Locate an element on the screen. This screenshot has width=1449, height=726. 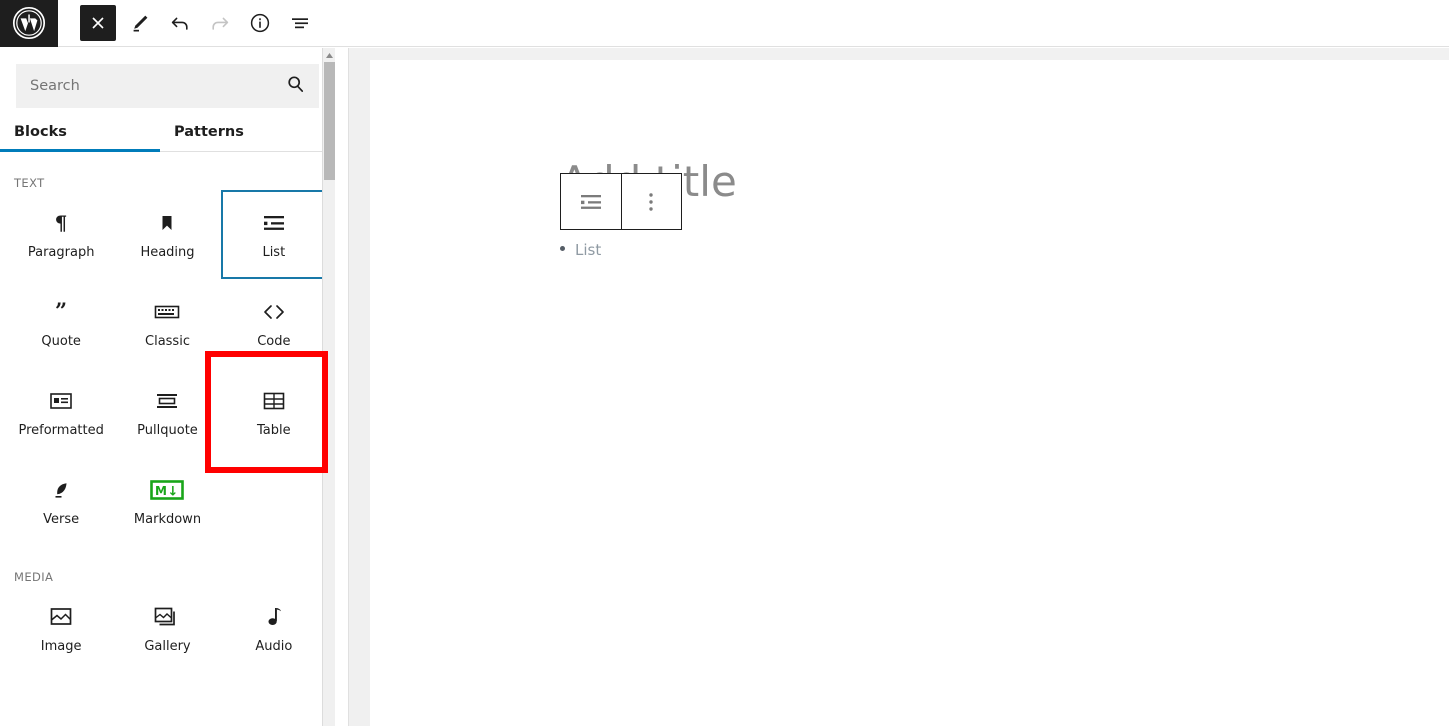
block-item-gallery: Gallery is located at coordinates (167, 628).